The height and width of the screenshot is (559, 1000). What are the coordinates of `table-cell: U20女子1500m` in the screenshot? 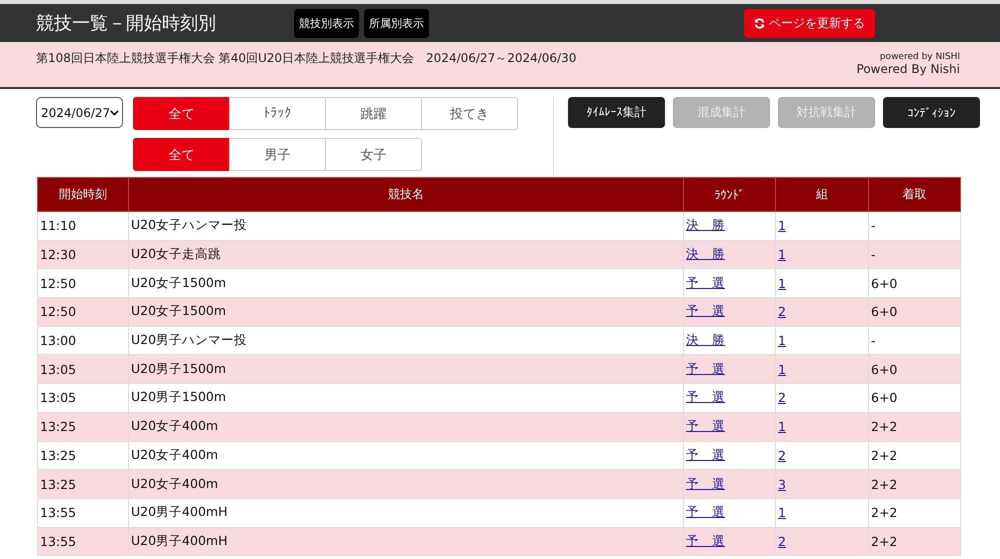 It's located at (406, 312).